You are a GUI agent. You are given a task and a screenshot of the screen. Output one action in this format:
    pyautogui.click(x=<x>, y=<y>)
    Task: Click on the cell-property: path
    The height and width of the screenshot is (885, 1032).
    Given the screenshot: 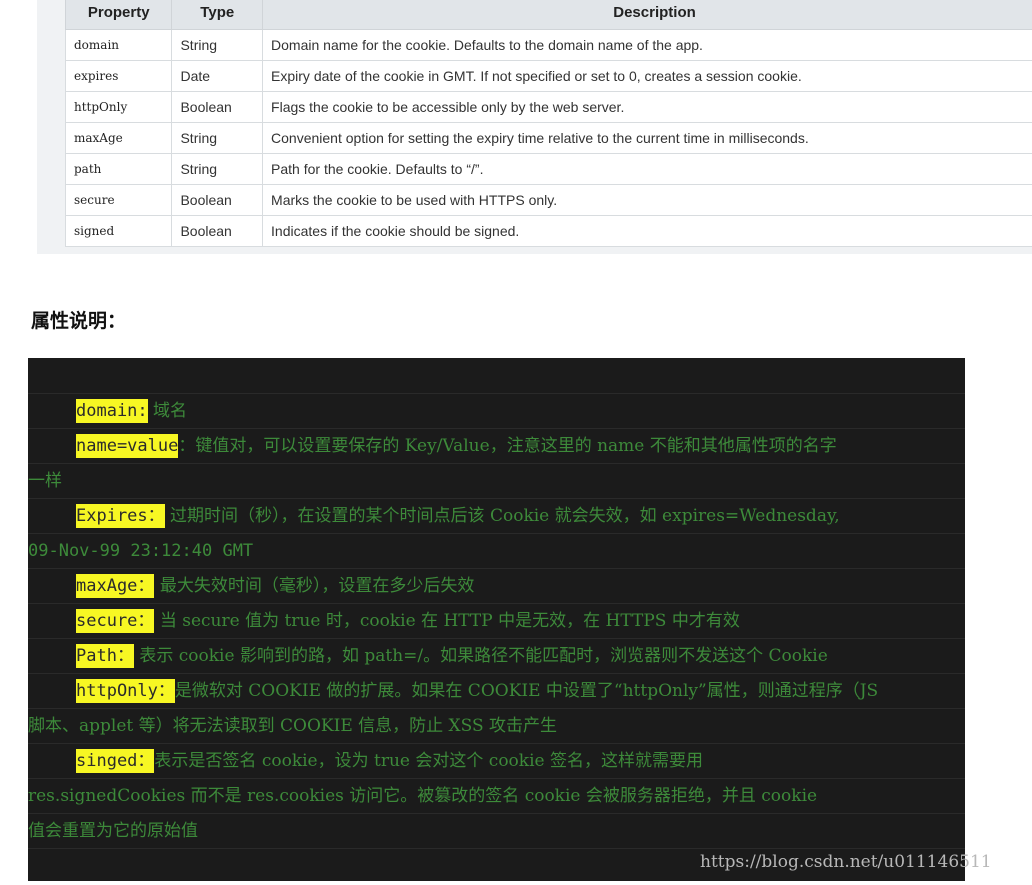 What is the action you would take?
    pyautogui.click(x=118, y=169)
    